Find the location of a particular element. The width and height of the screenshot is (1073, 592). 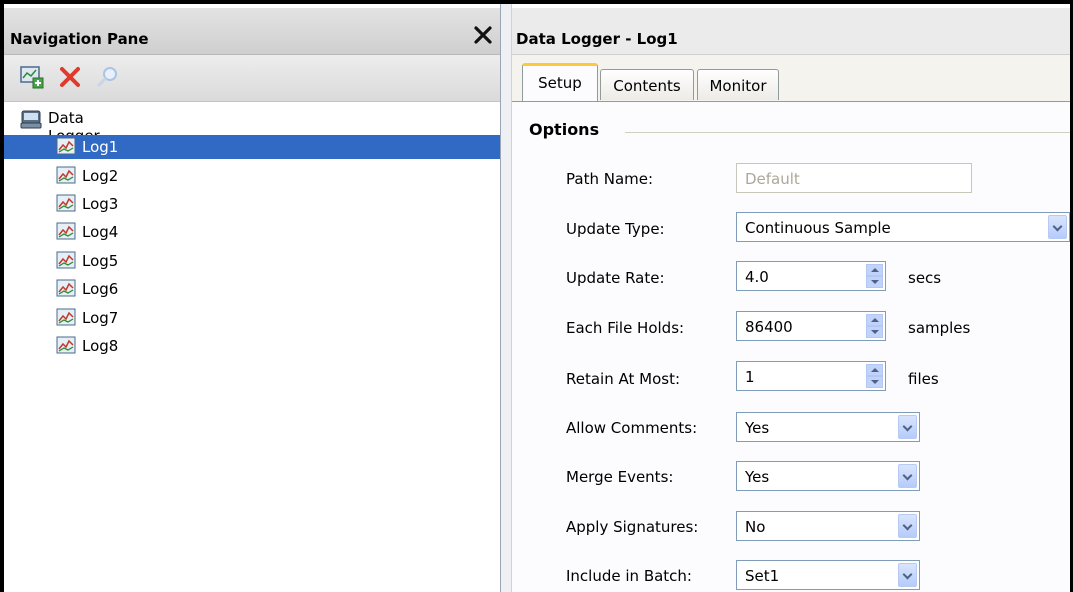

update-type-value: Continuous Sample is located at coordinates (818, 228).